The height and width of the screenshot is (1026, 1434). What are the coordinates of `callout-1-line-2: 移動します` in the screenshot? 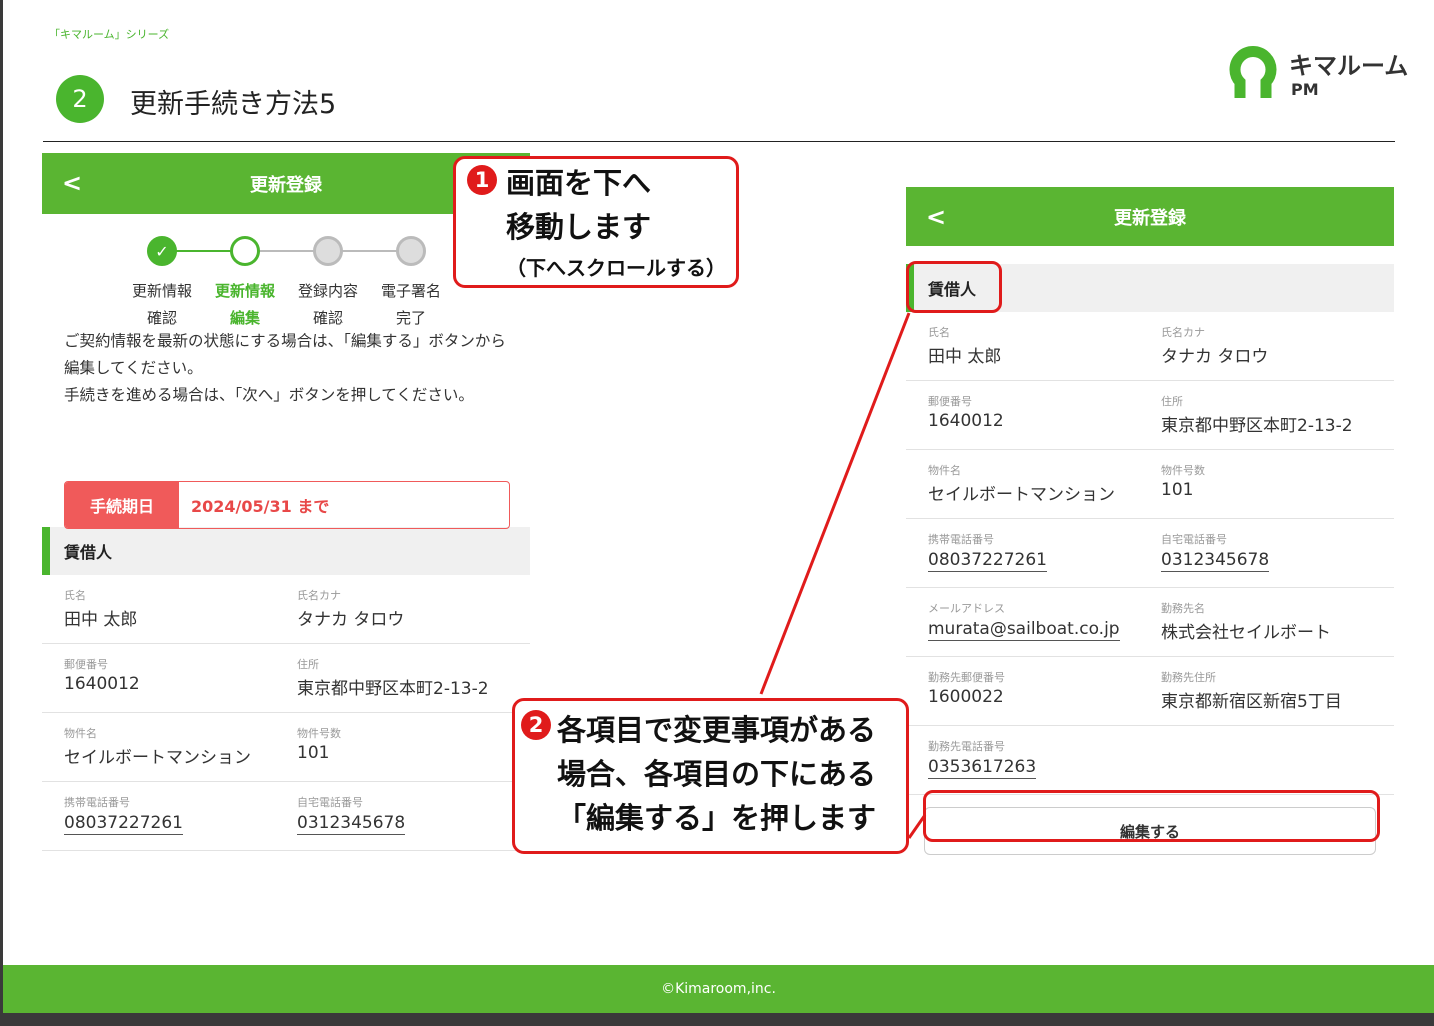 It's located at (579, 227).